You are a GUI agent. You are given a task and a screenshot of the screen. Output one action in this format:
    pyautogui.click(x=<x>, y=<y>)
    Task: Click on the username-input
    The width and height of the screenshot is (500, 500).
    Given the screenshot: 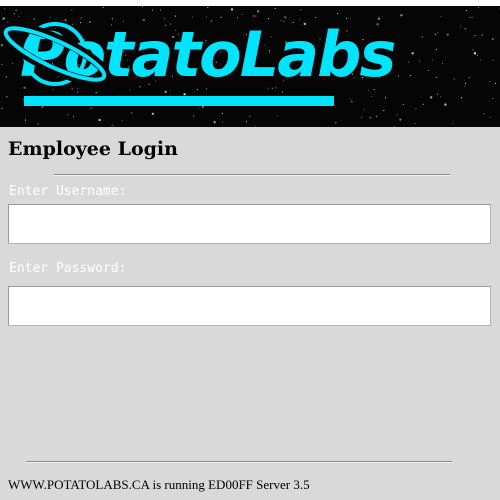 What is the action you would take?
    pyautogui.click(x=249, y=224)
    